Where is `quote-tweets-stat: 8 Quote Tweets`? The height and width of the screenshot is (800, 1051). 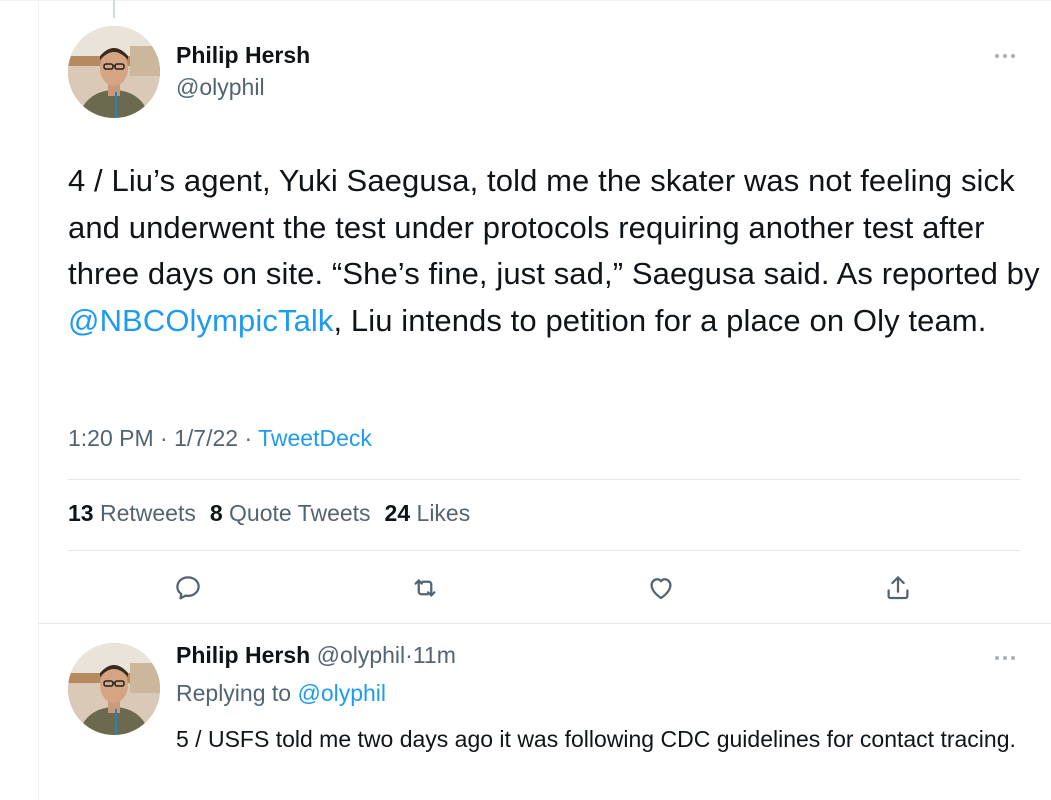 quote-tweets-stat: 8 Quote Tweets is located at coordinates (290, 513).